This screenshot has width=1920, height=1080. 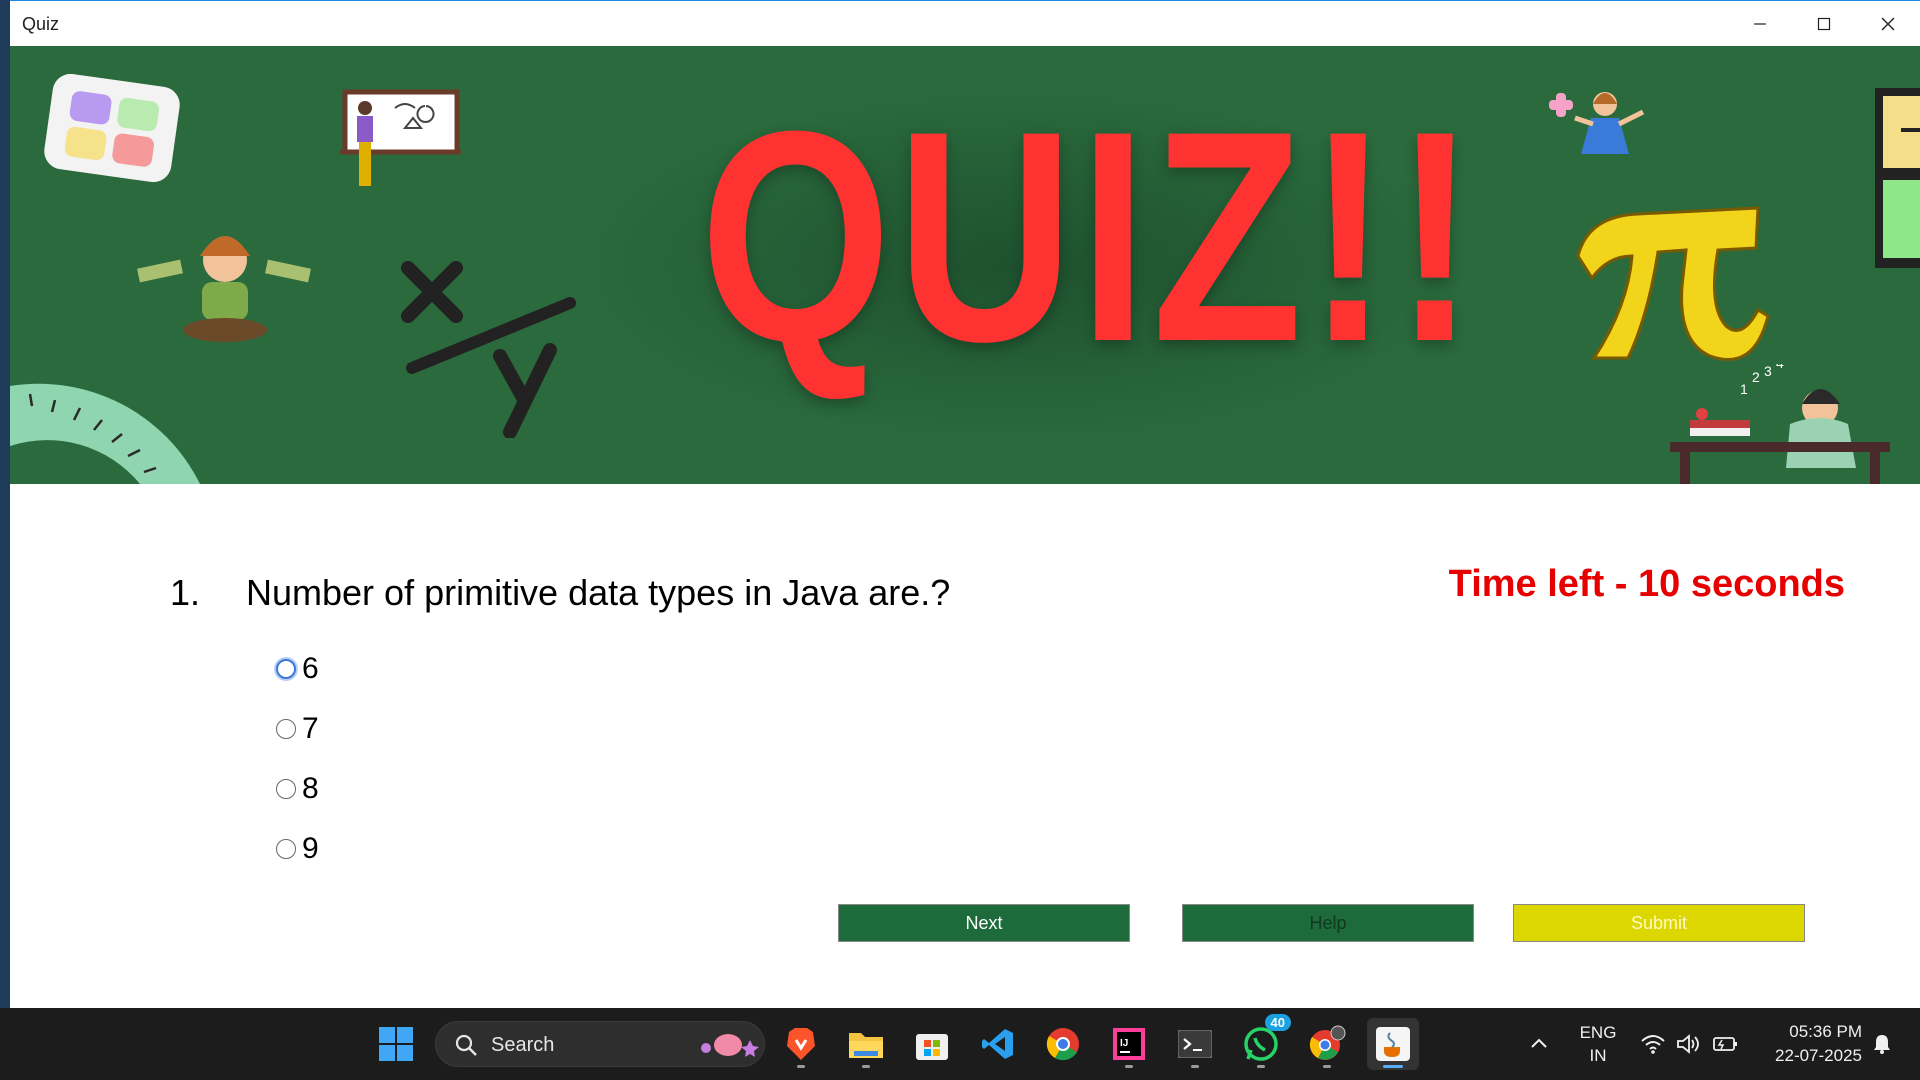 I want to click on option-label: 8, so click(x=310, y=788).